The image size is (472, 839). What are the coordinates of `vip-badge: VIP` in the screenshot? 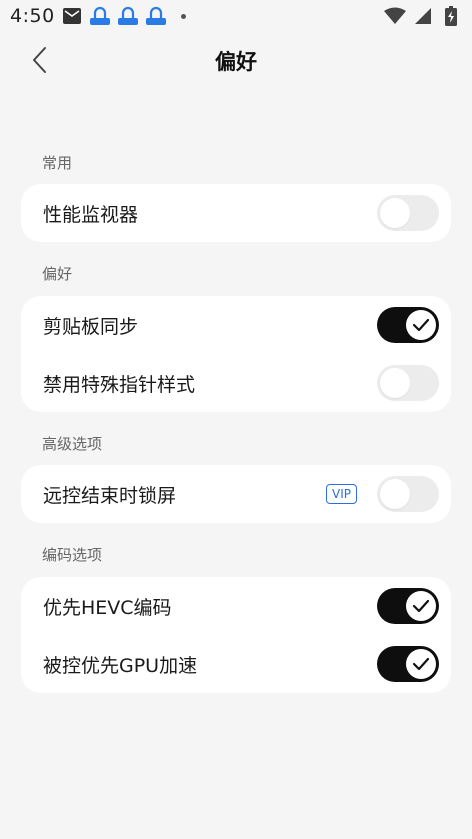 It's located at (341, 494).